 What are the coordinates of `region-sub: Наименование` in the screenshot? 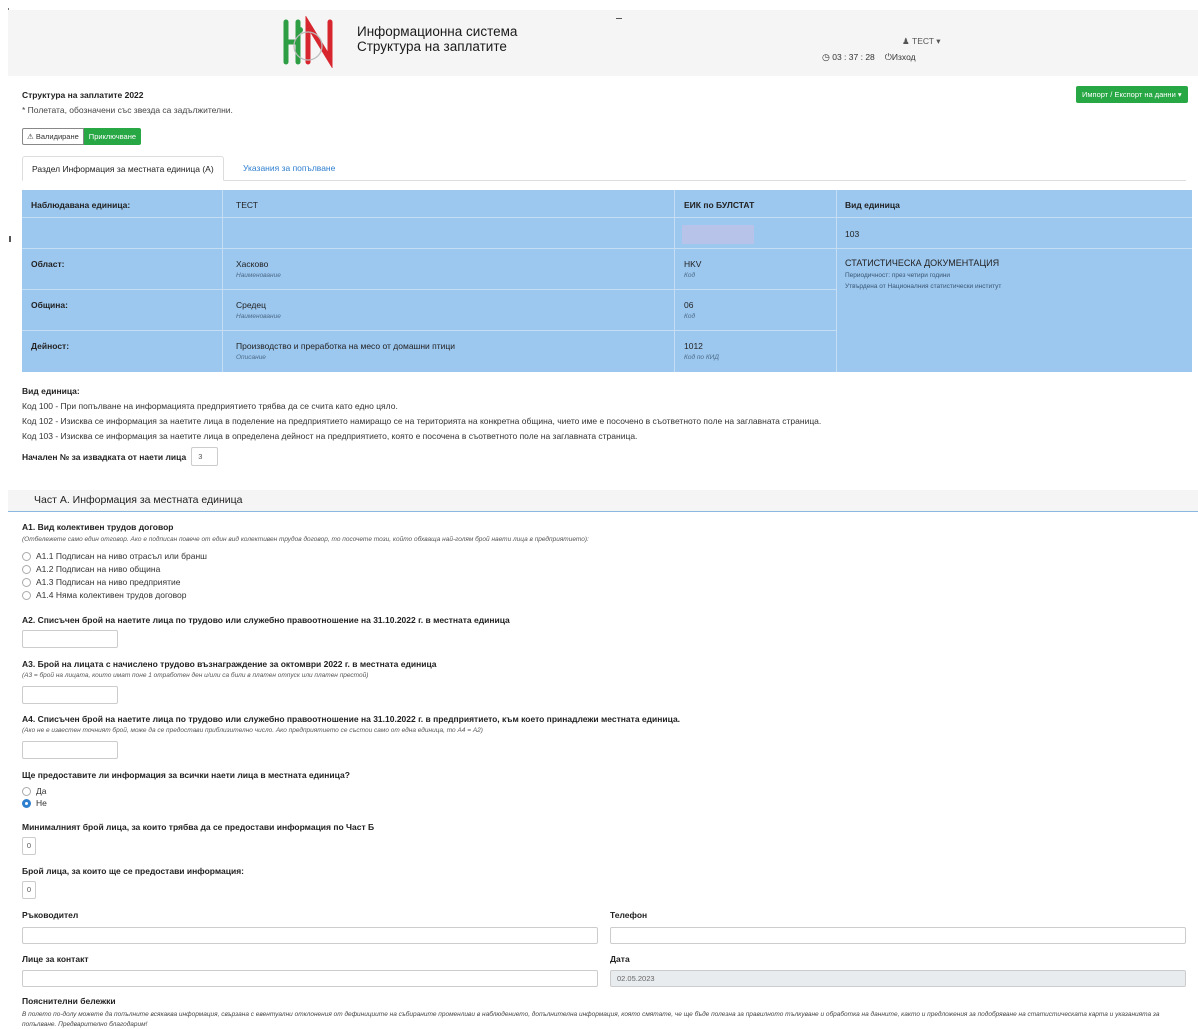 It's located at (258, 275).